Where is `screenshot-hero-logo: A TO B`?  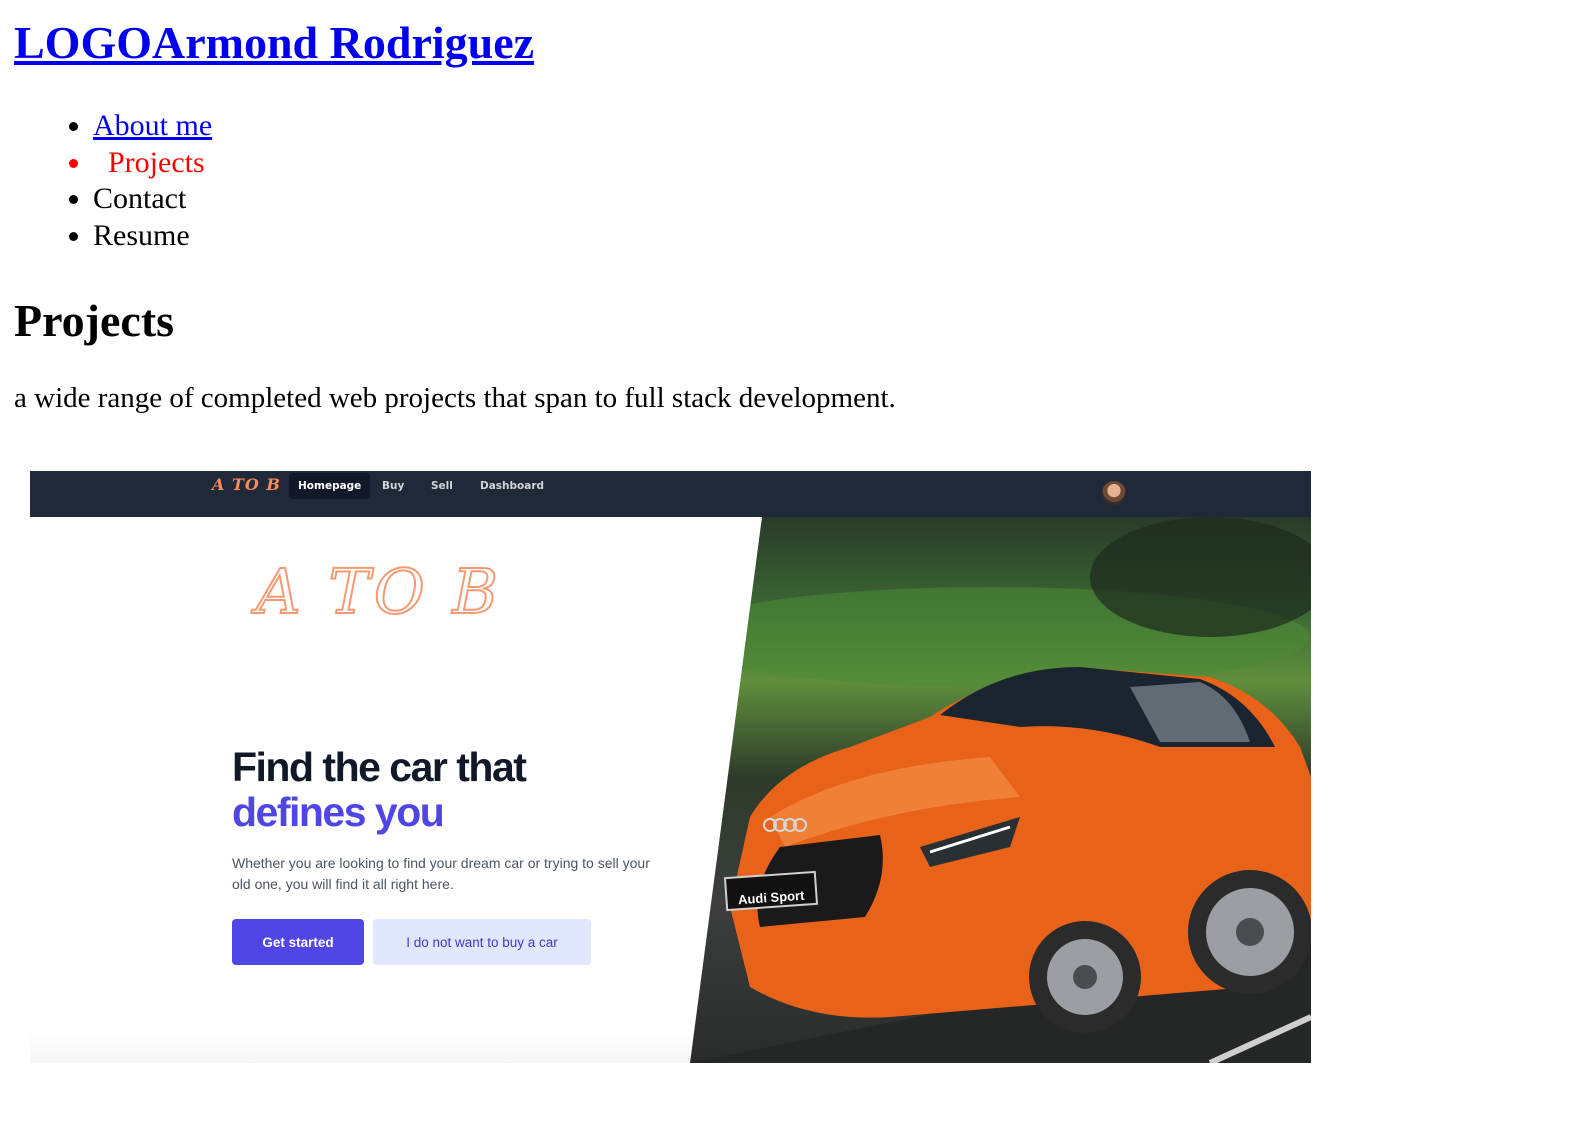
screenshot-hero-logo: A TO B is located at coordinates (378, 591).